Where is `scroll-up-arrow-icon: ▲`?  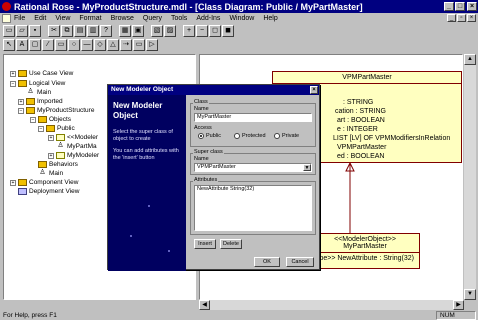
scroll-up-arrow-icon: ▲ is located at coordinates (470, 59).